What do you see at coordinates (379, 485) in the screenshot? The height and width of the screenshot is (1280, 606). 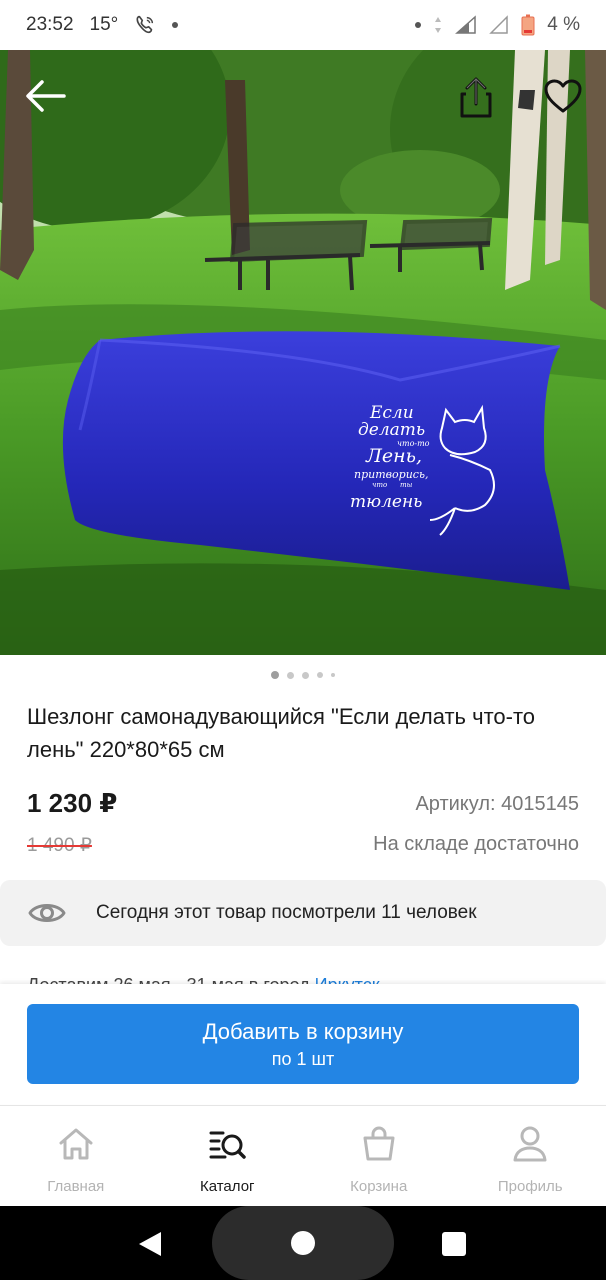 I see `bag-print-line-6: что` at bounding box center [379, 485].